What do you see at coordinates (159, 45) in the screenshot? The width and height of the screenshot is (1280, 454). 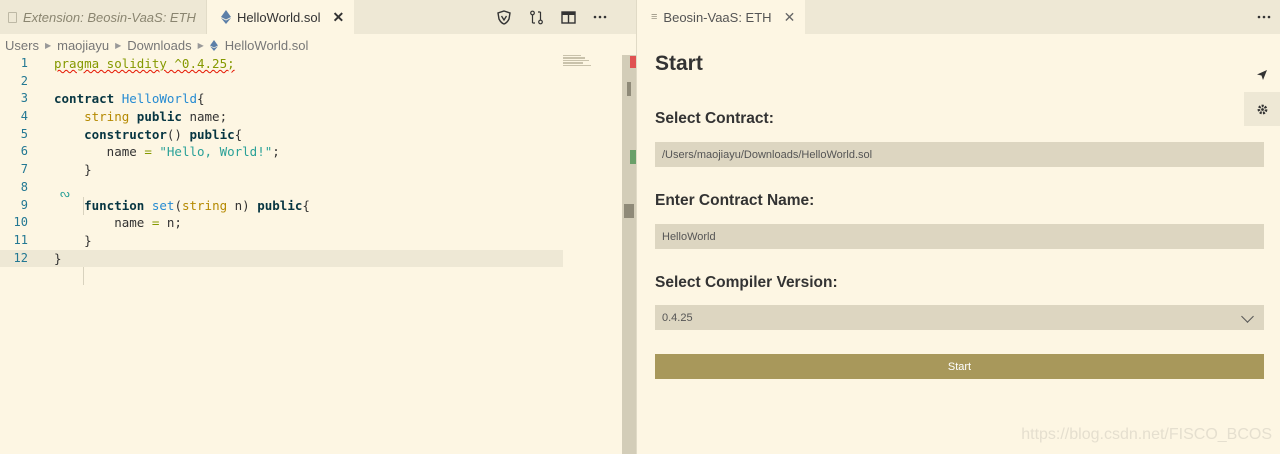 I see `breadcrumb-downloads: Downloads` at bounding box center [159, 45].